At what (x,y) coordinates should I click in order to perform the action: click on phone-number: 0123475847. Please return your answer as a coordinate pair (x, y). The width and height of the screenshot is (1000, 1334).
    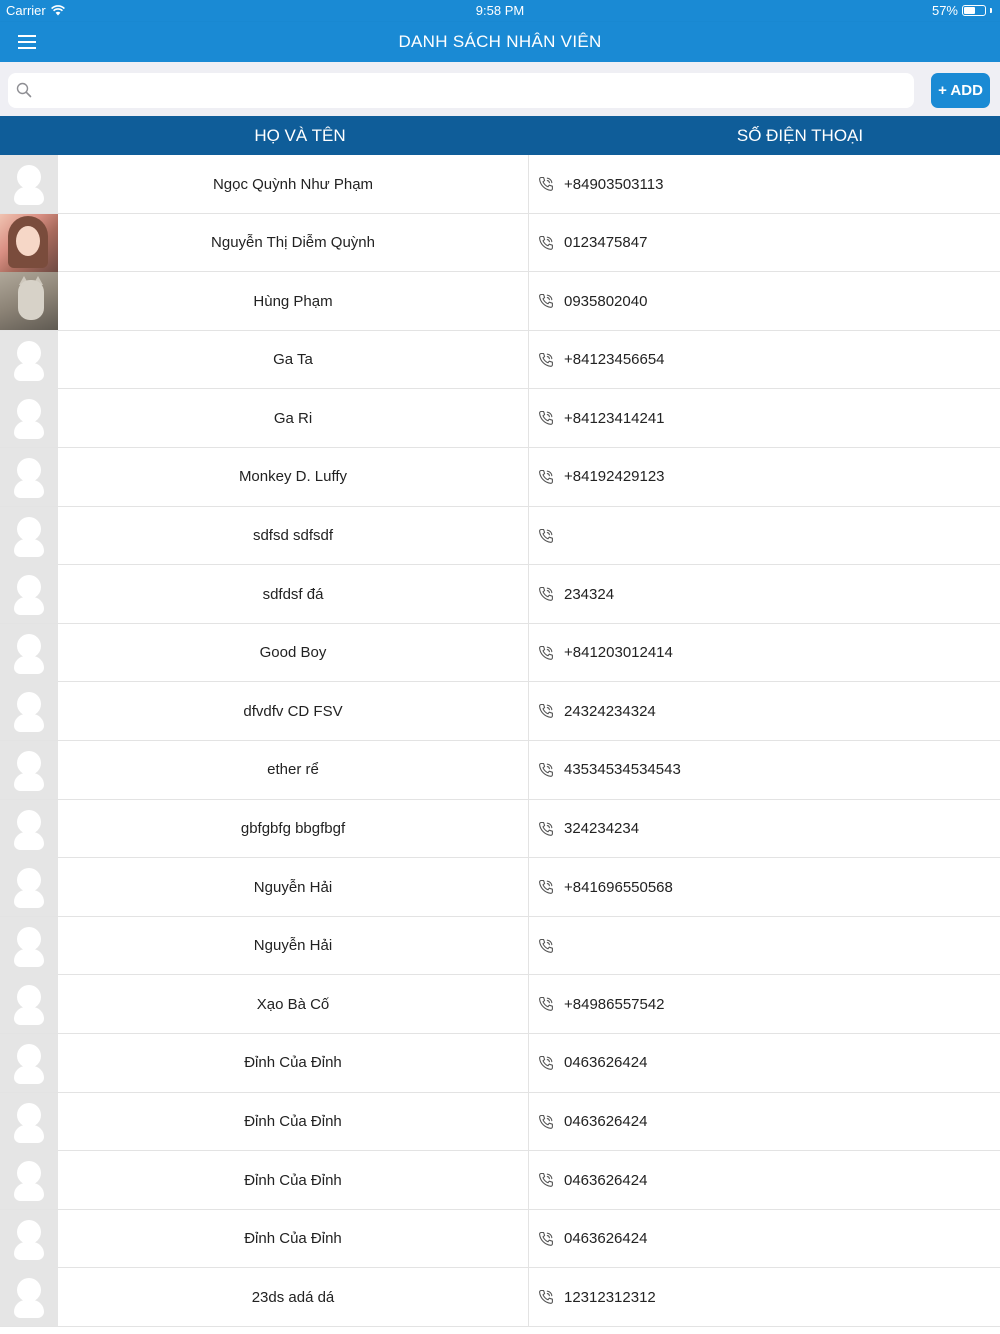
    Looking at the image, I should click on (606, 243).